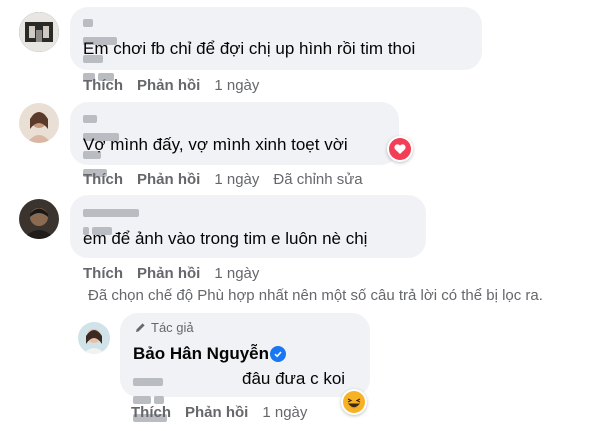 This screenshot has height=431, width=611. I want to click on laughing-icon, so click(354, 402).